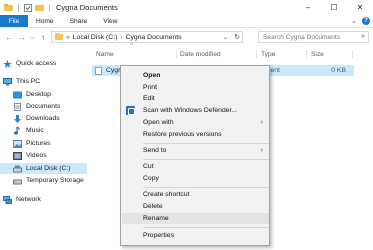 The width and height of the screenshot is (373, 250). Describe the element at coordinates (195, 235) in the screenshot. I see `menu-item-properties: Properties` at that location.